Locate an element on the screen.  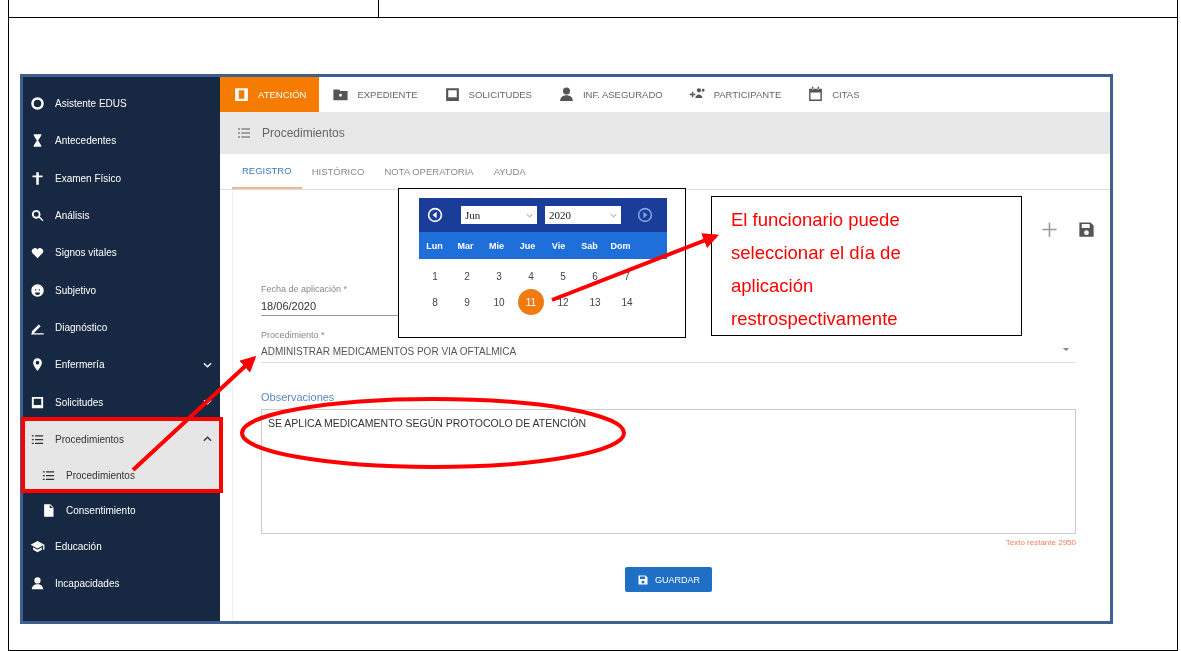
sidebar-item: Incapacidades is located at coordinates (121, 584).